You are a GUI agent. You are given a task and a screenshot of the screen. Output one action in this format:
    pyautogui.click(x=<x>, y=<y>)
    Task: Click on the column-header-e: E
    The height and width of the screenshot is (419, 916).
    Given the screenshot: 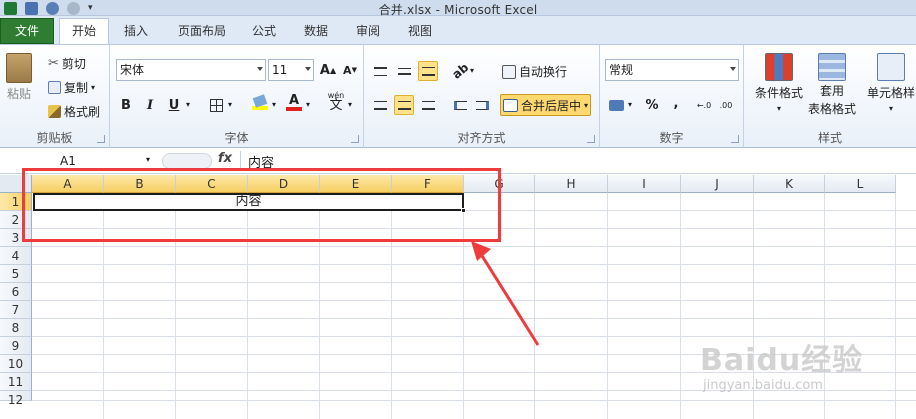 What is the action you would take?
    pyautogui.click(x=356, y=184)
    